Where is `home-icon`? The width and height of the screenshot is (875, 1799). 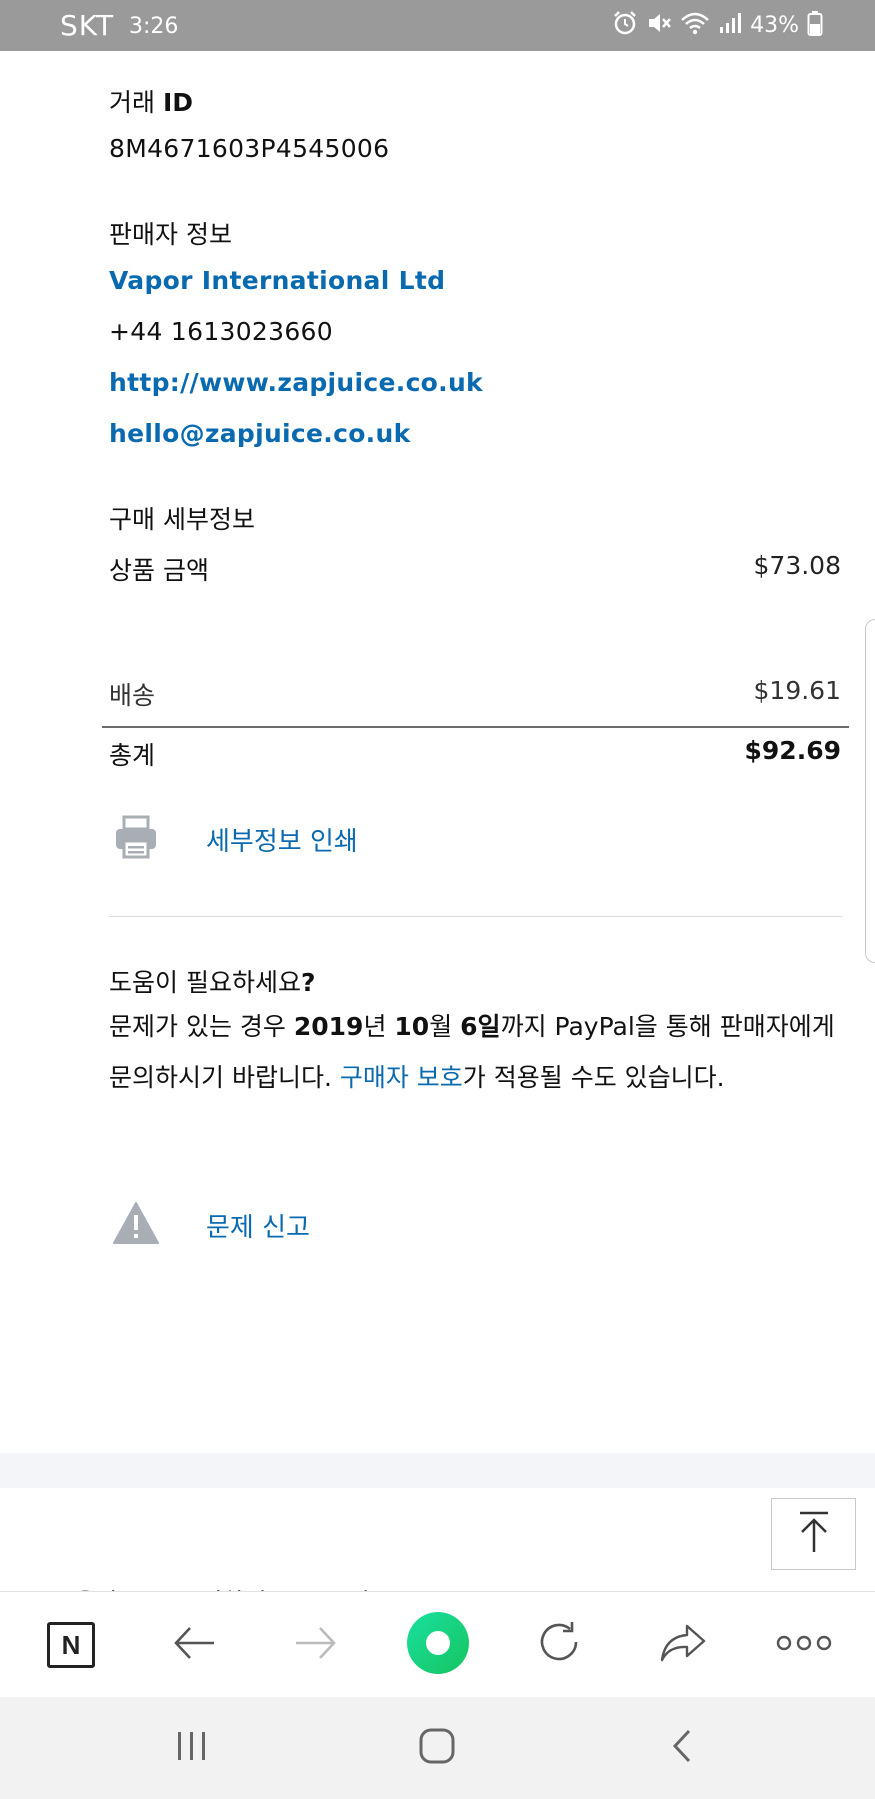 home-icon is located at coordinates (437, 1748).